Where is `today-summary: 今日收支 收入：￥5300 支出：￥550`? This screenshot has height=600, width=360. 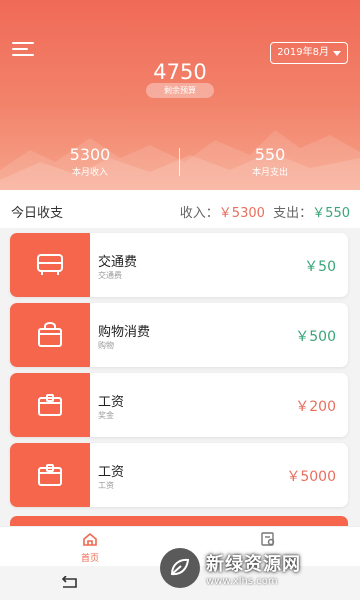
today-summary: 今日收支 收入：￥5300 支出：￥550 is located at coordinates (180, 209).